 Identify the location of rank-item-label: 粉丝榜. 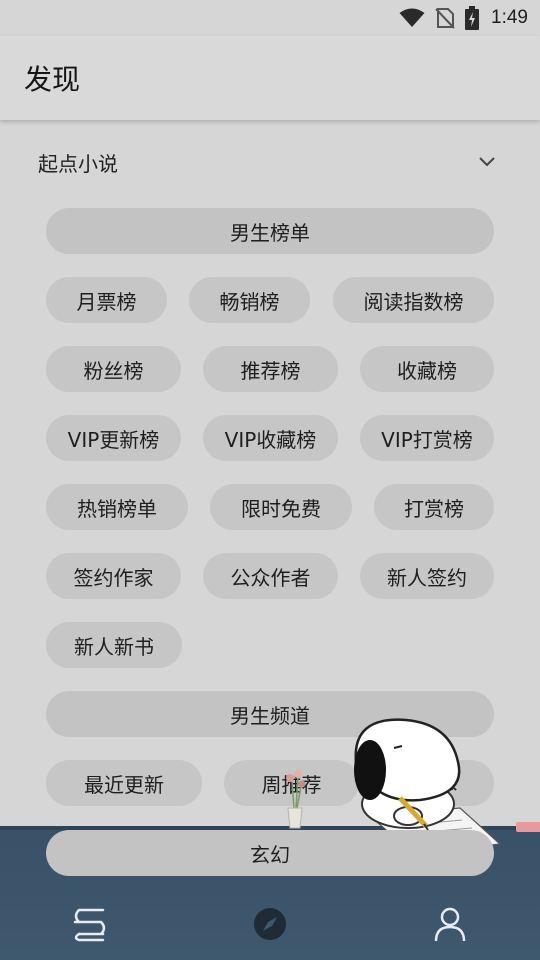
(113, 370).